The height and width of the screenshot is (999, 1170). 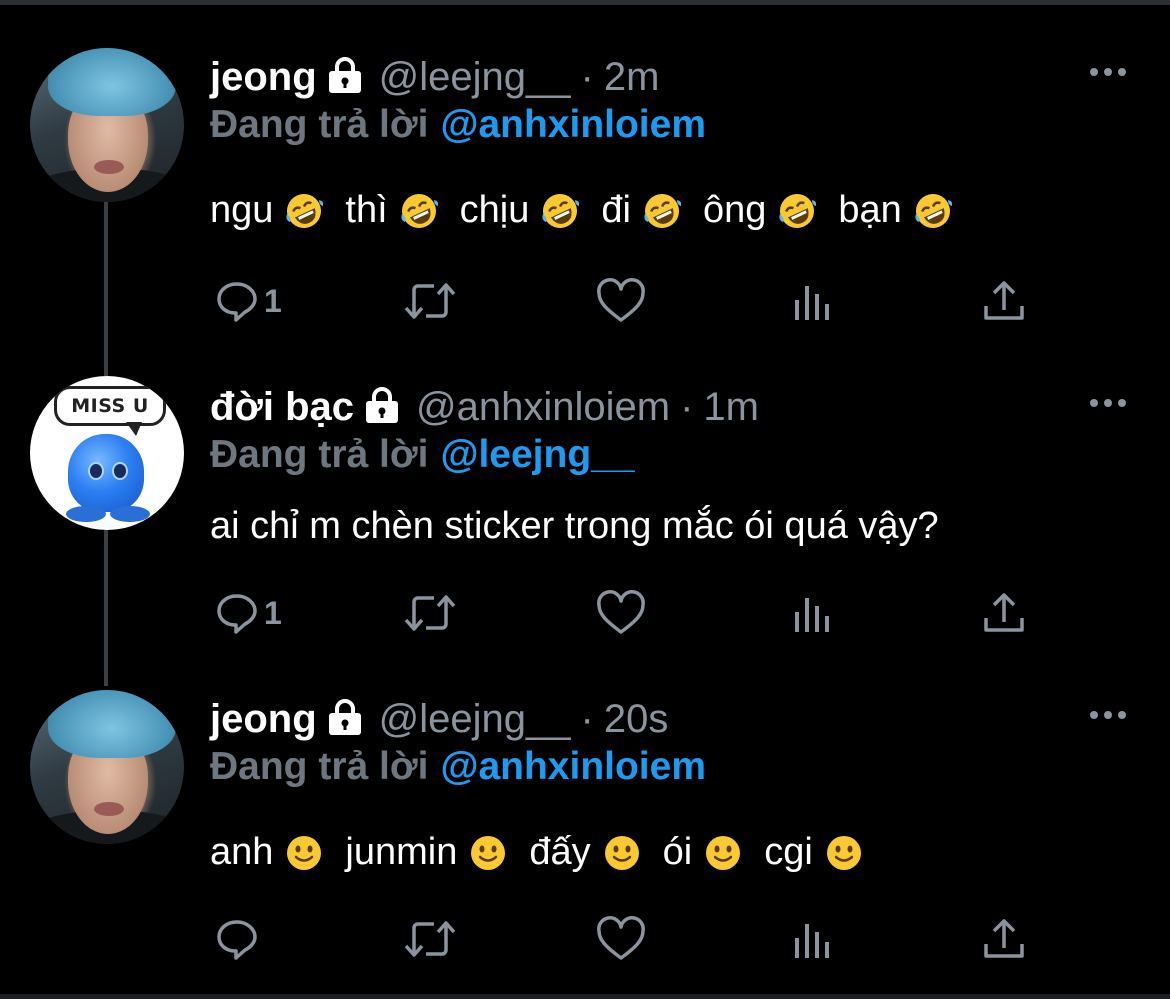 What do you see at coordinates (560, 852) in the screenshot?
I see `content-word: đấy` at bounding box center [560, 852].